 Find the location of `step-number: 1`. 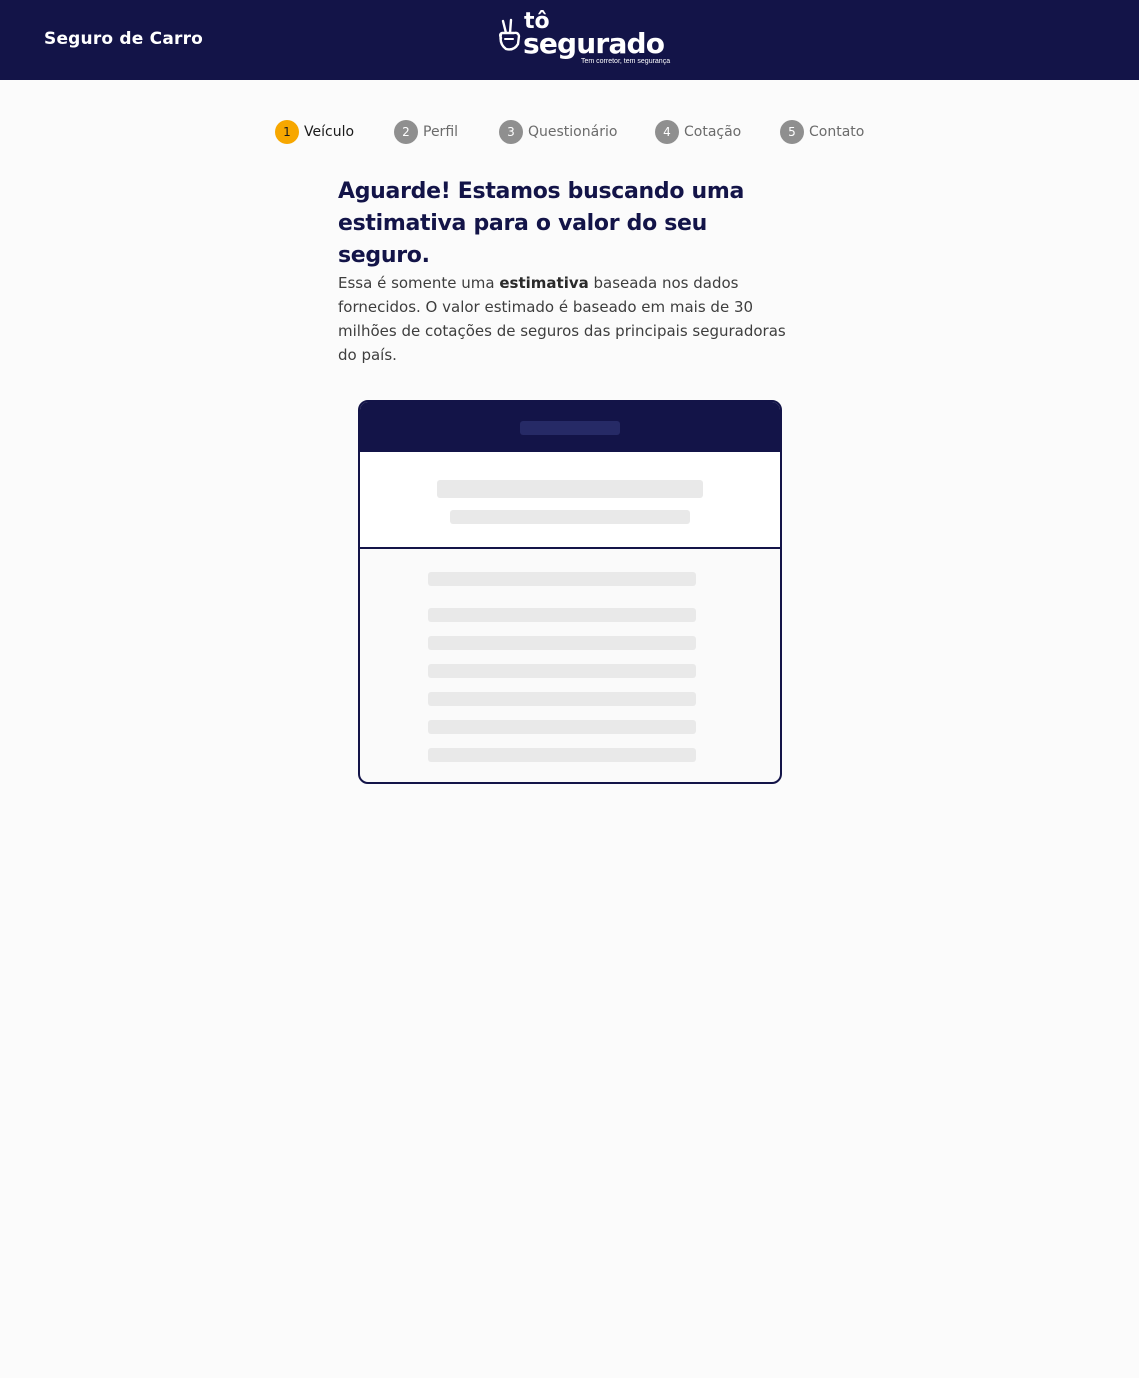

step-number: 1 is located at coordinates (287, 132).